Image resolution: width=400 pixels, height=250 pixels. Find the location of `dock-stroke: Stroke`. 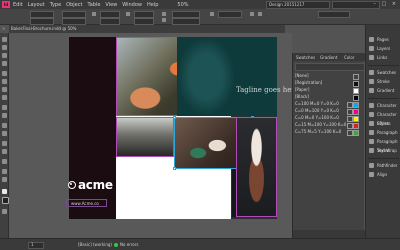

dock-stroke: Stroke is located at coordinates (383, 81).